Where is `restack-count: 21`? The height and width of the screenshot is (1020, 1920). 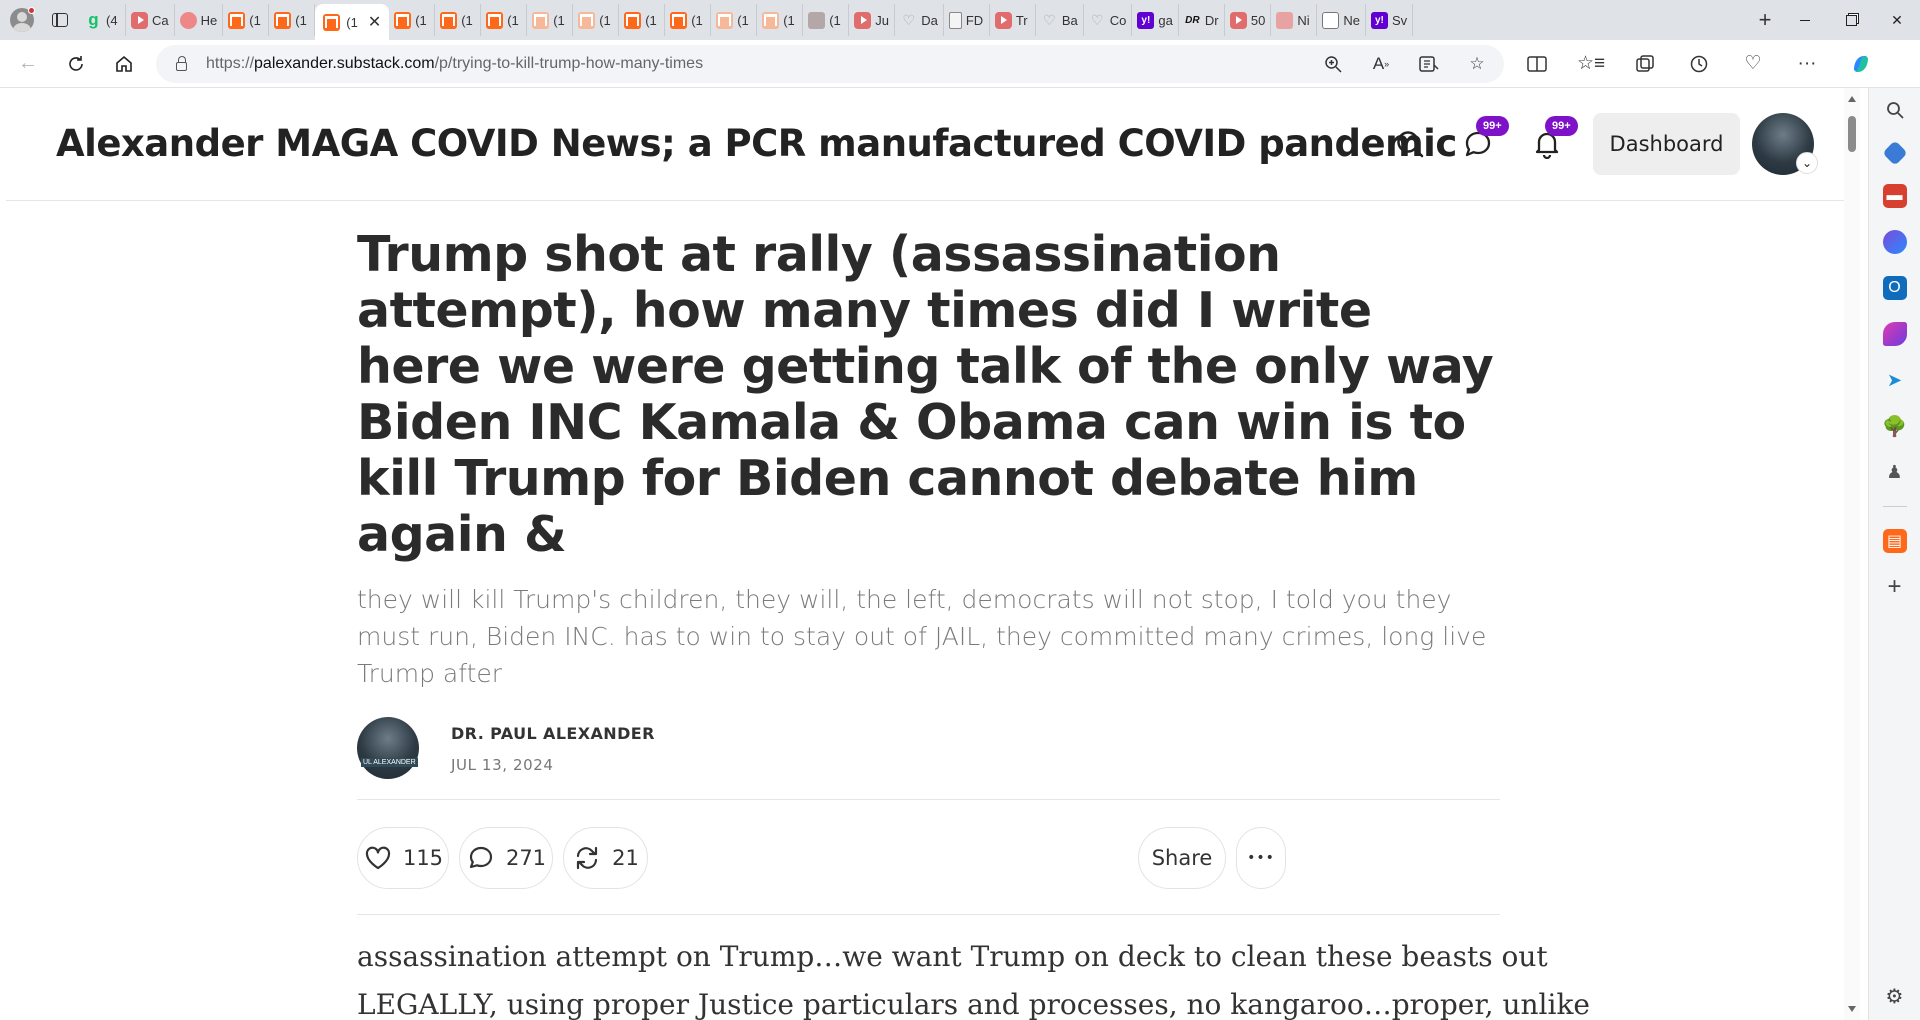 restack-count: 21 is located at coordinates (625, 858).